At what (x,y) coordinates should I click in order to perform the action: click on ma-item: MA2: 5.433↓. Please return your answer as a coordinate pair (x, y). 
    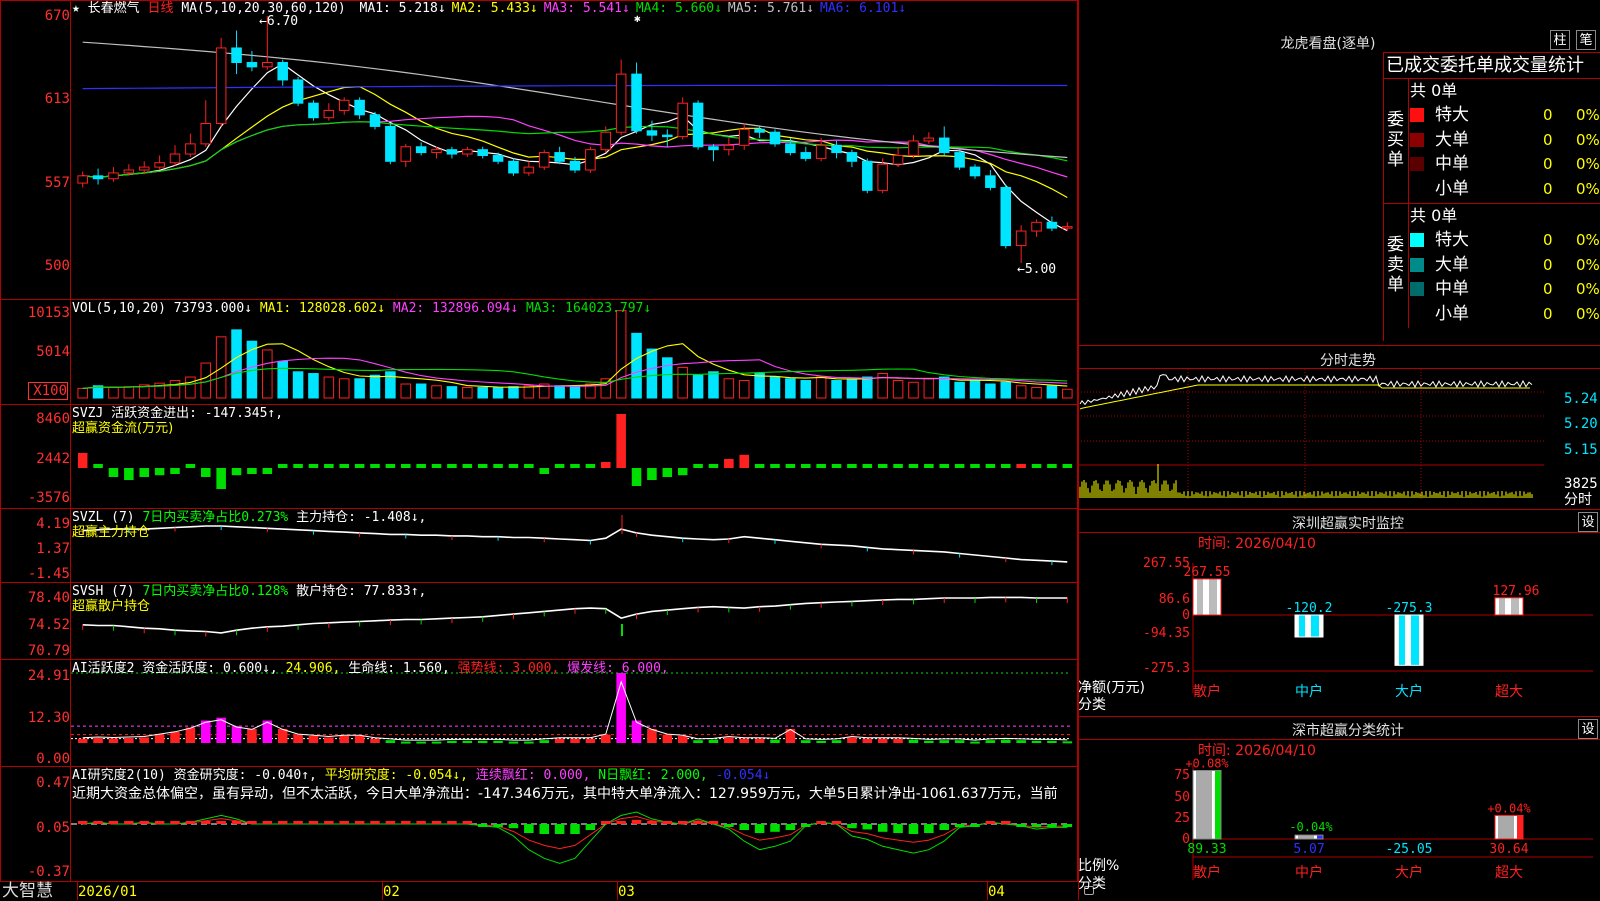
    Looking at the image, I should click on (494, 8).